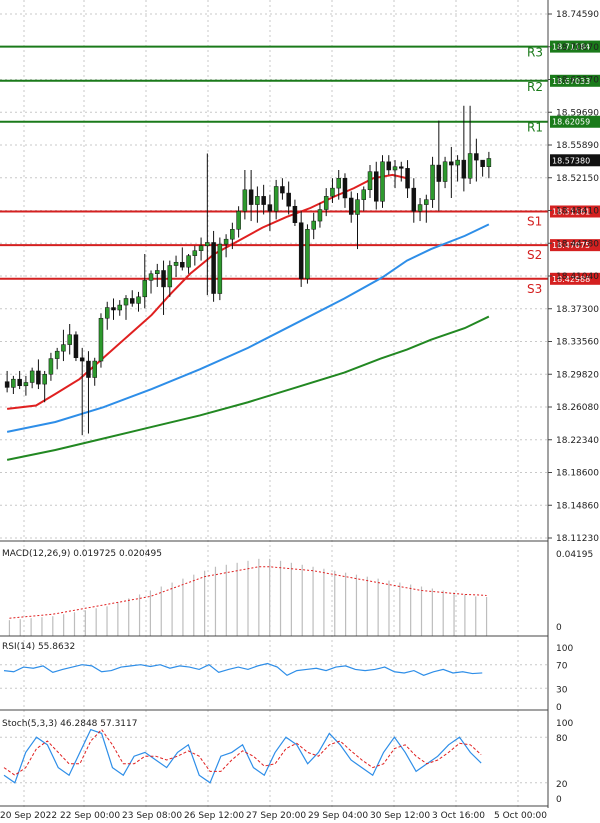  What do you see at coordinates (577, 343) in the screenshot?
I see `price-tick-label: 18.33560` at bounding box center [577, 343].